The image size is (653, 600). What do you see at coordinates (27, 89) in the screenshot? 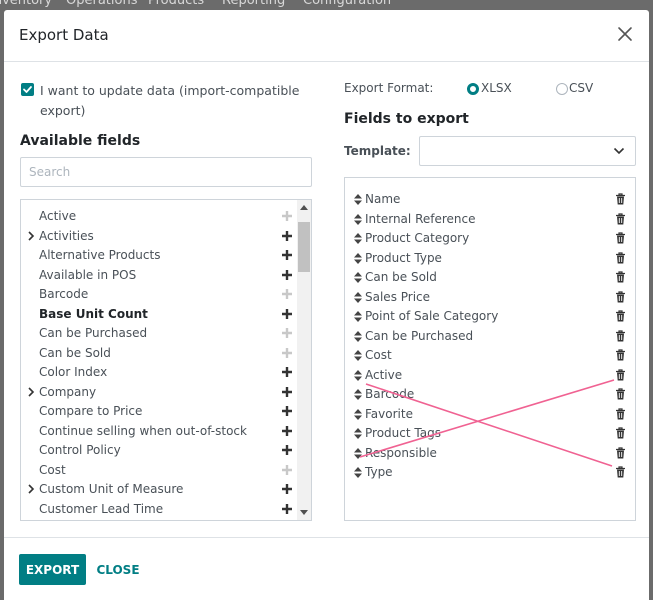
I see `import-compatible-checkbox` at bounding box center [27, 89].